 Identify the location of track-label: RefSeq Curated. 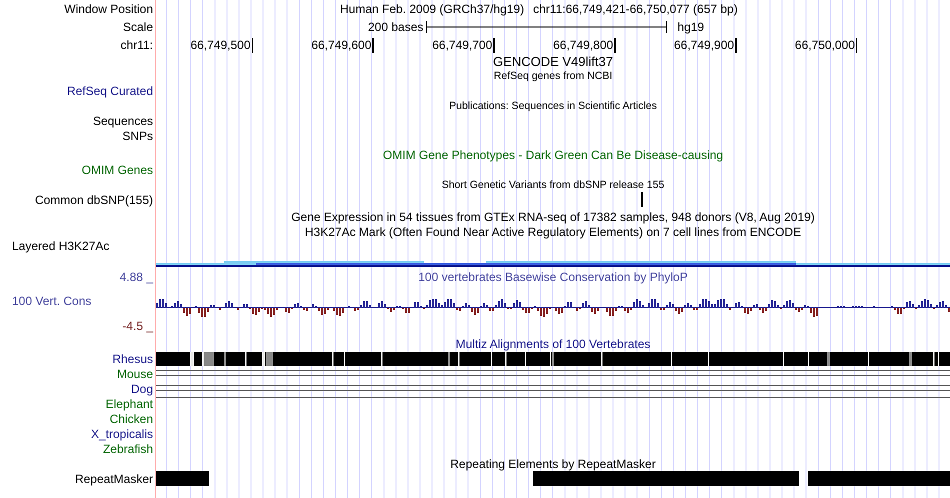
(109, 91).